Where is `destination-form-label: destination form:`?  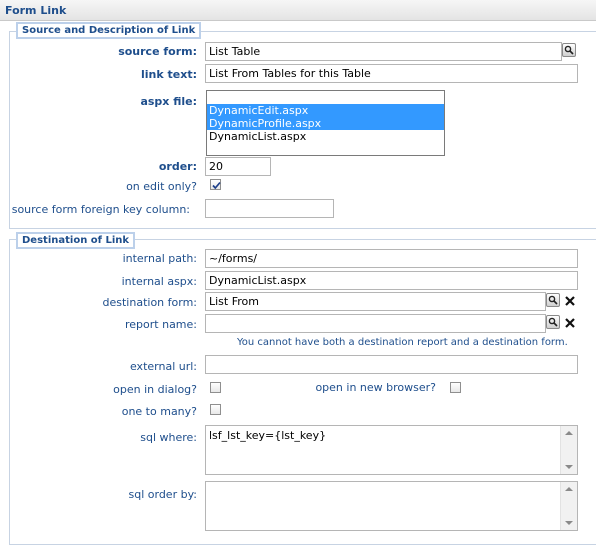
destination-form-label: destination form: is located at coordinates (149, 302).